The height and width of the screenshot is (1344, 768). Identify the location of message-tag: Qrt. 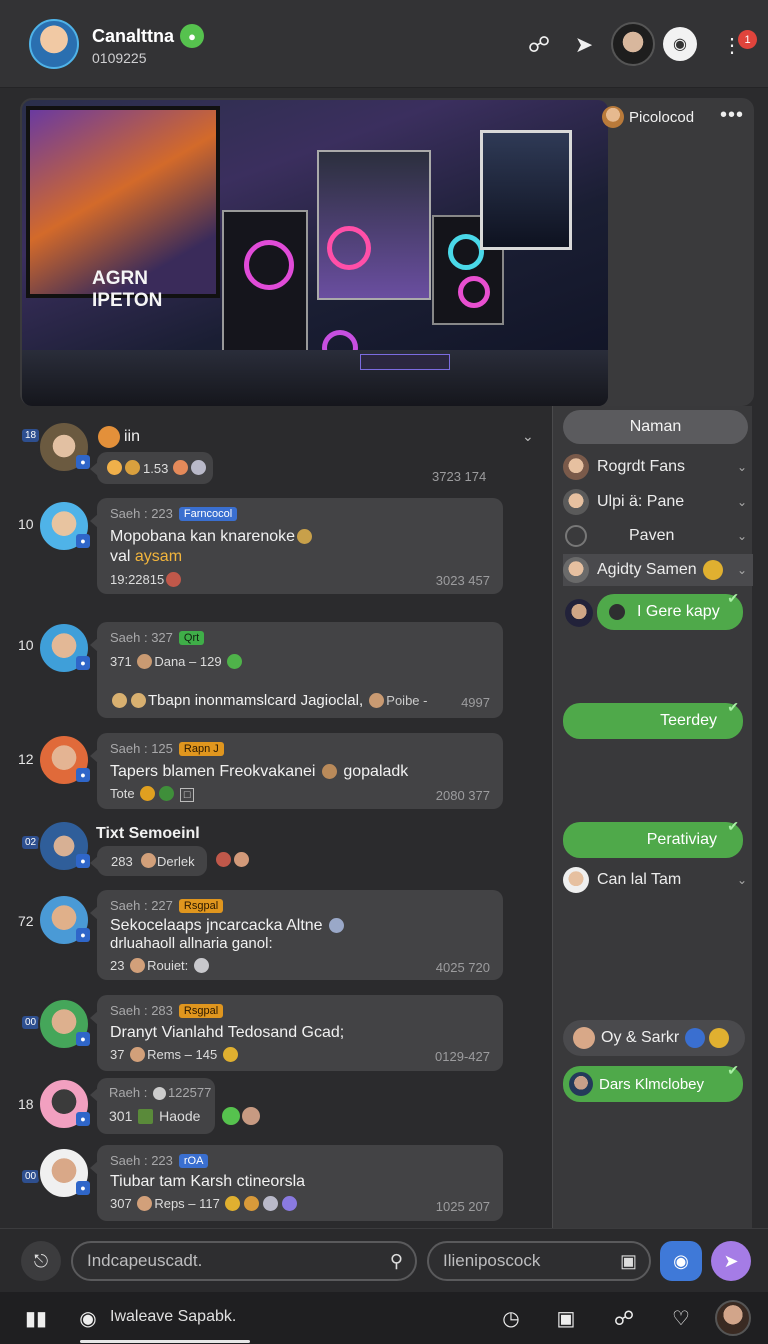
(191, 638).